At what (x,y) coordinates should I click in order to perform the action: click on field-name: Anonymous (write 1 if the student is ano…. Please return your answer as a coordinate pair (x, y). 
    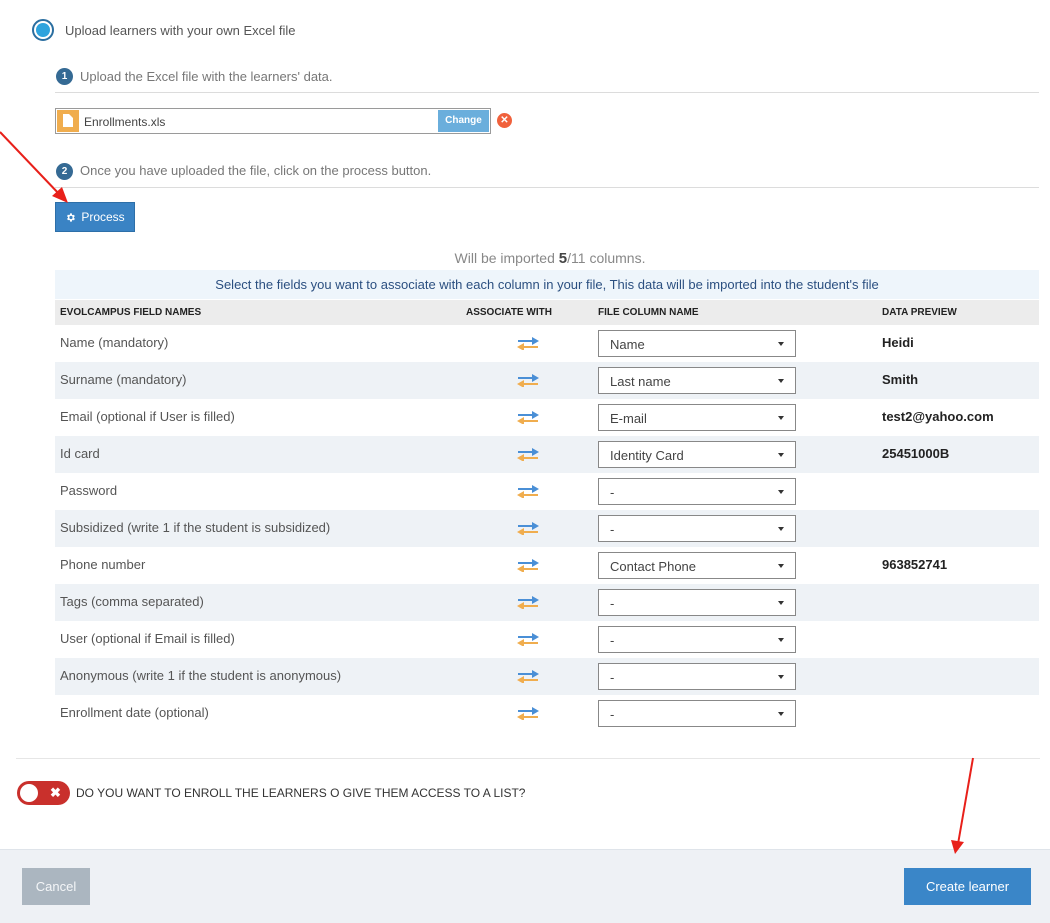
    Looking at the image, I should click on (201, 675).